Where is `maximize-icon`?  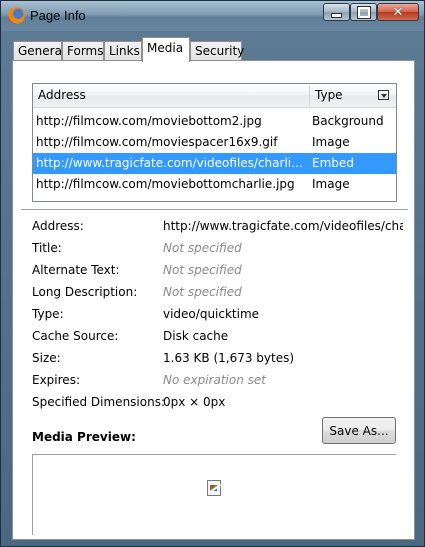 maximize-icon is located at coordinates (363, 12).